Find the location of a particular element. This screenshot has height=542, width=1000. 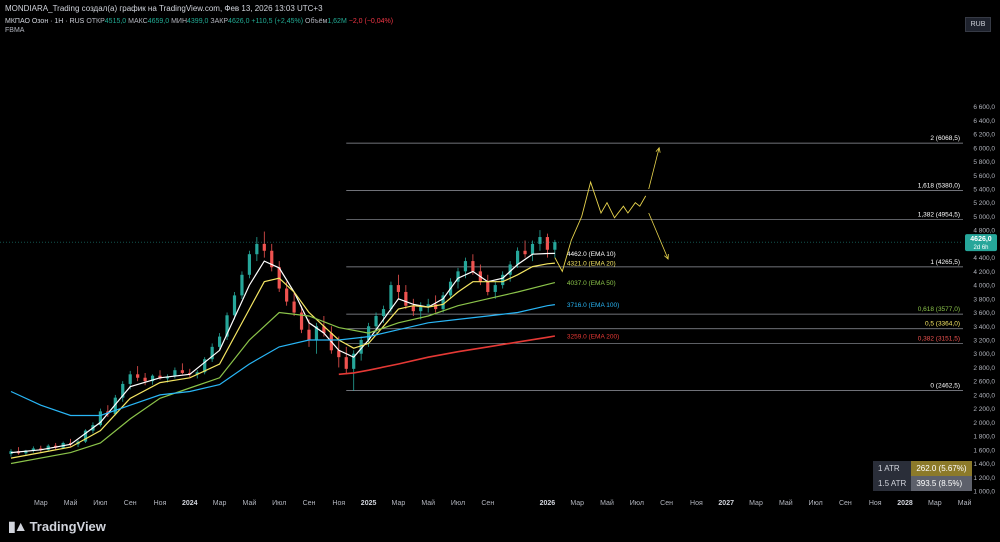

change-value: +110,5 (+2,45%) is located at coordinates (277, 21).